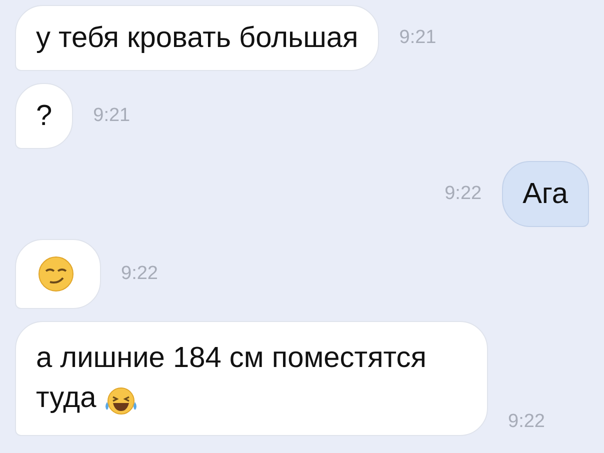  Describe the element at coordinates (56, 274) in the screenshot. I see `smirking-face-icon` at that location.